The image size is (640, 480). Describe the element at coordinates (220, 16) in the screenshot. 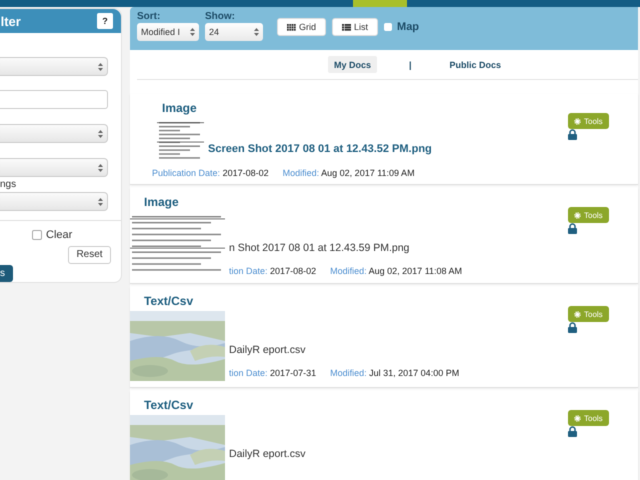

I see `show-label: Show:` at that location.